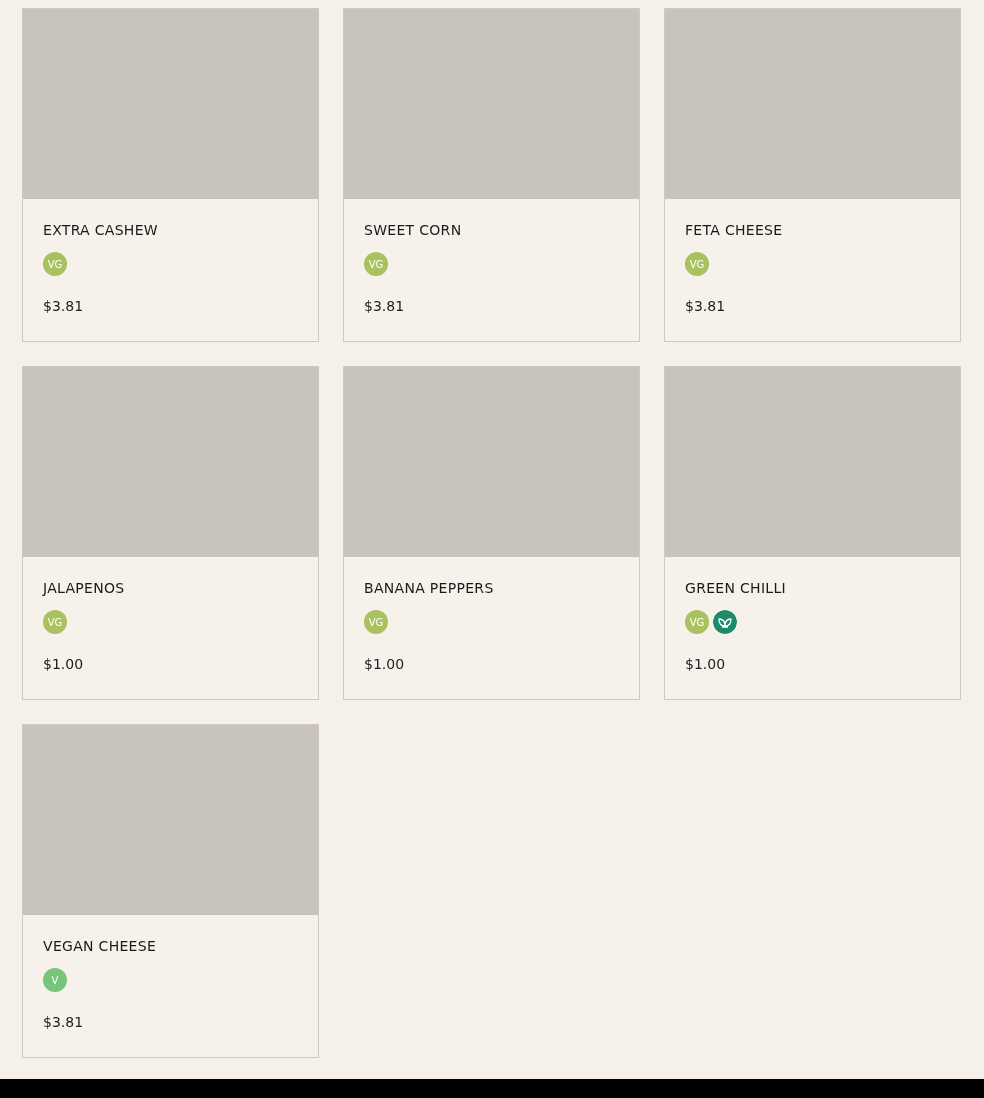 The image size is (984, 1098). Describe the element at coordinates (55, 980) in the screenshot. I see `diet-badge: V` at that location.